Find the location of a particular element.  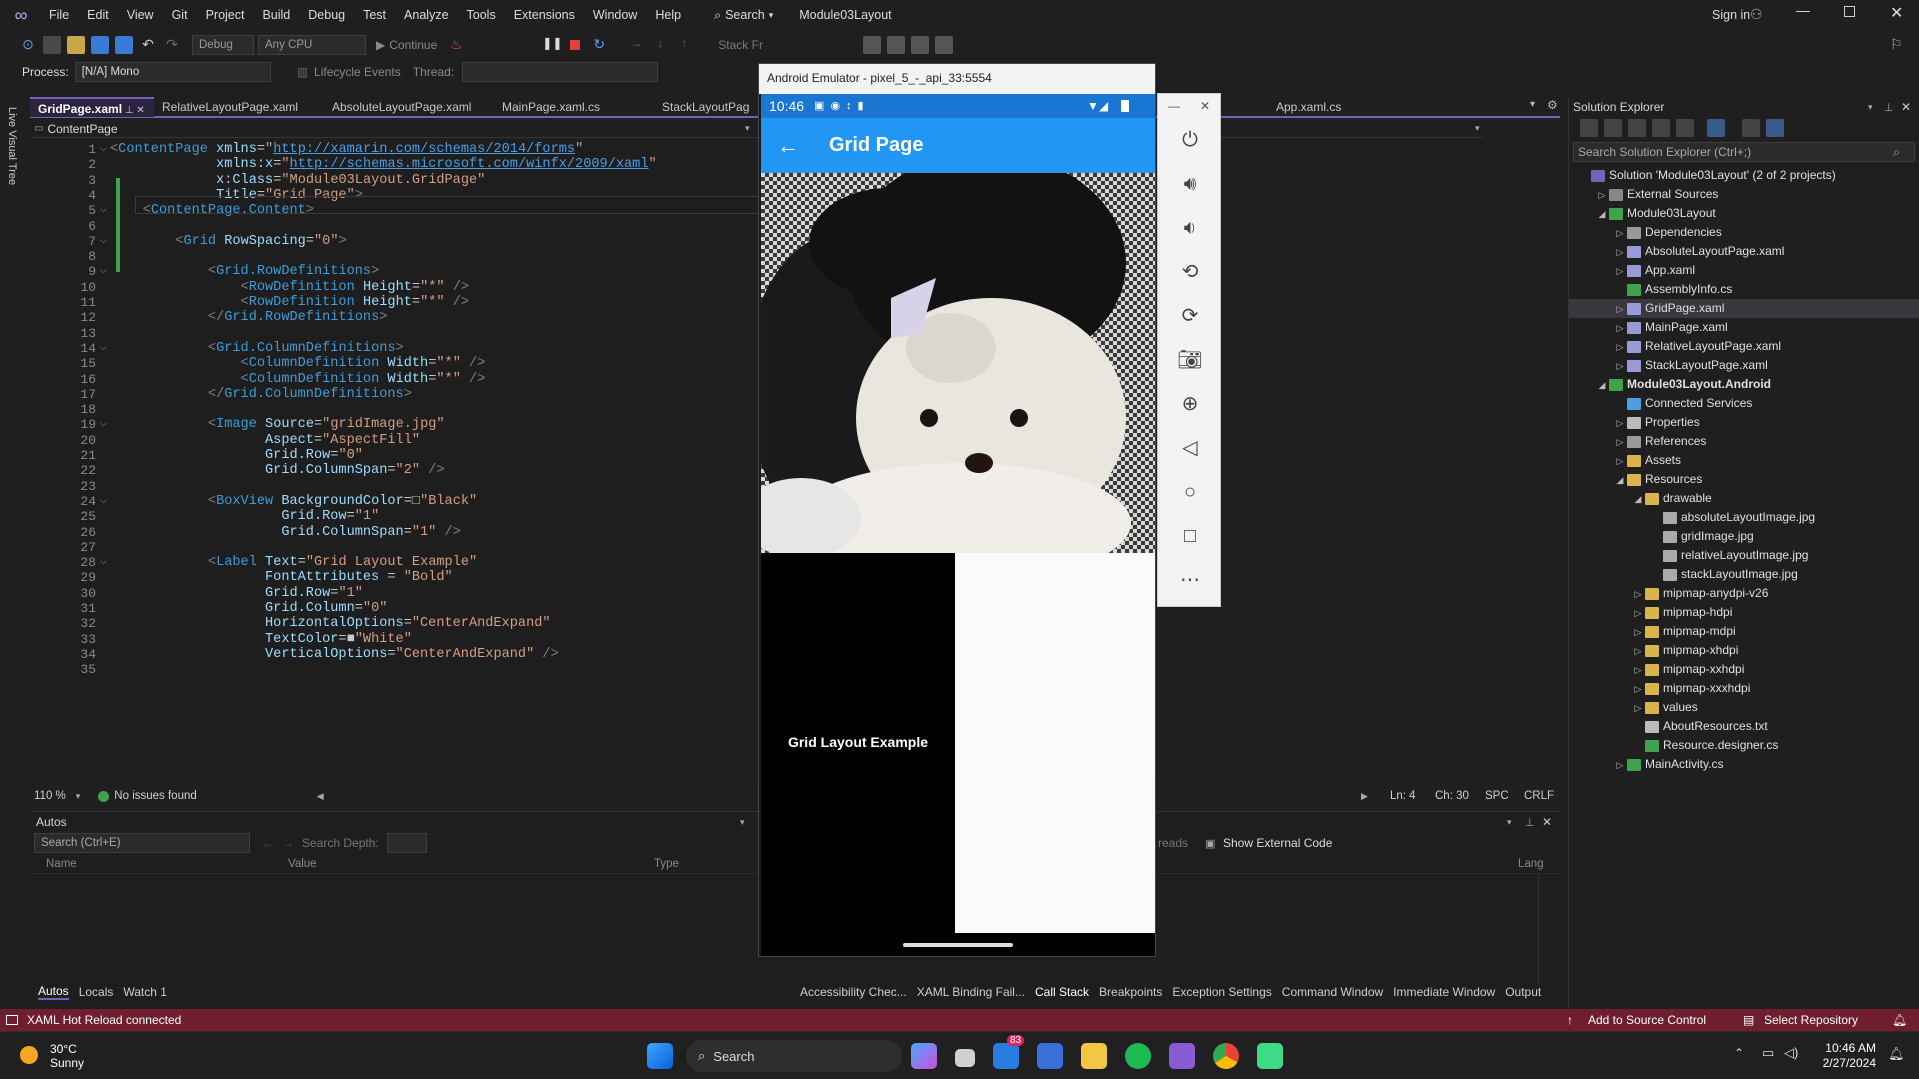

start-icon is located at coordinates (660, 1056).